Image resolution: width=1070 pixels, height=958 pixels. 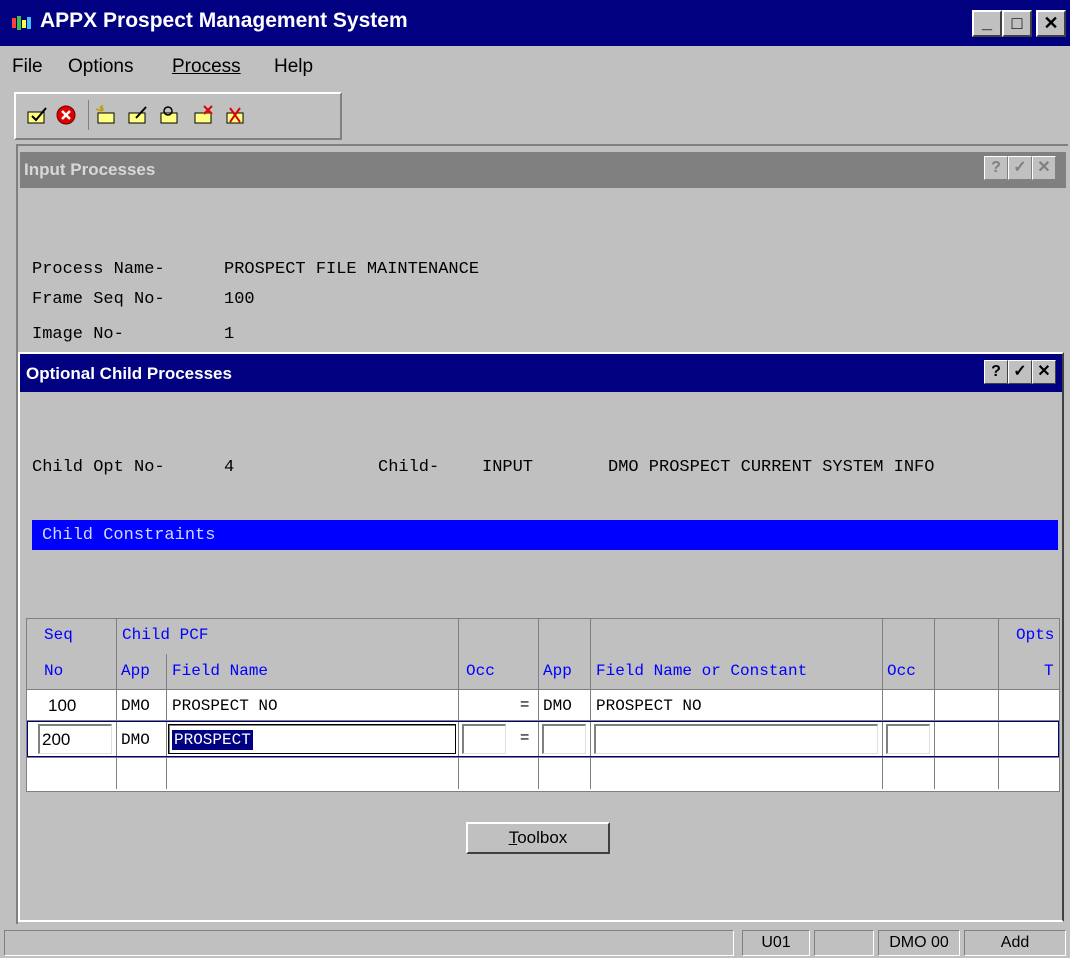 What do you see at coordinates (649, 706) in the screenshot?
I see `row1-field2: PROSPECT NO` at bounding box center [649, 706].